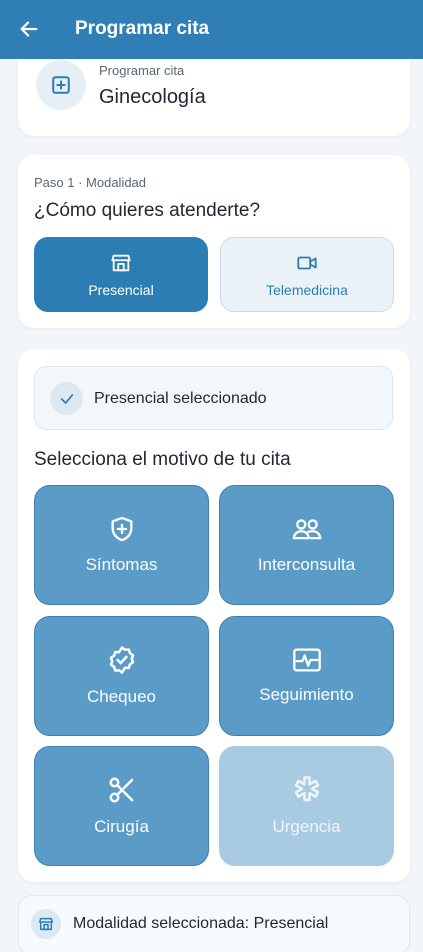  I want to click on selection-text: Presencial seleccionado, so click(180, 398).